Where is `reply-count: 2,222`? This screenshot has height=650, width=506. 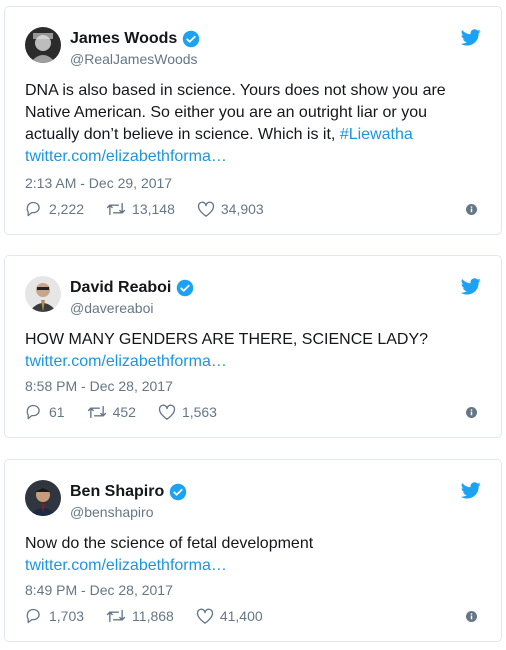 reply-count: 2,222 is located at coordinates (67, 209).